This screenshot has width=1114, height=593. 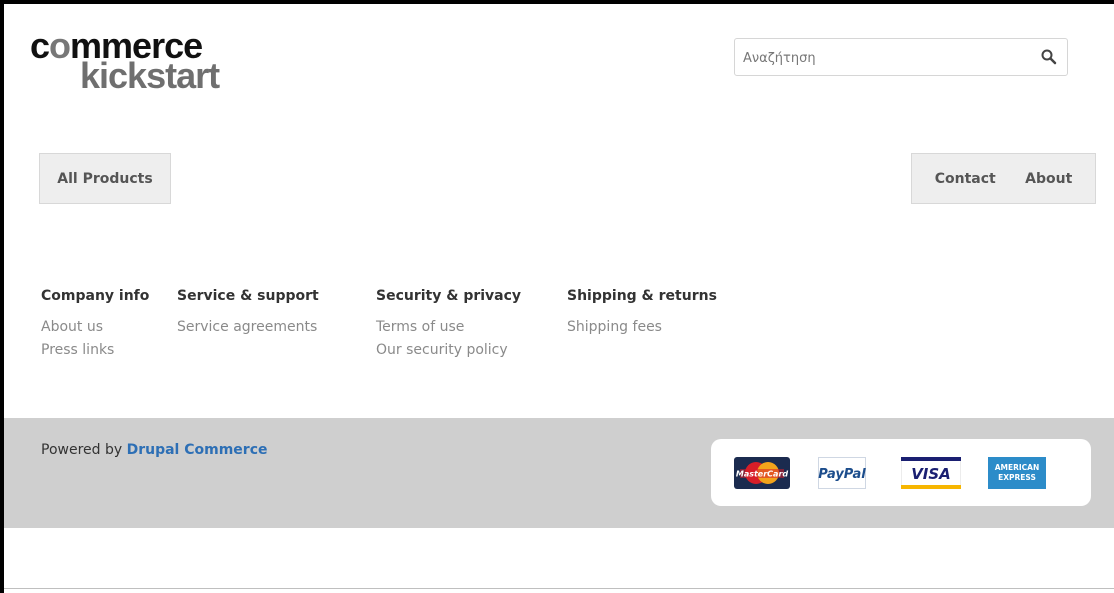 What do you see at coordinates (197, 450) in the screenshot?
I see `drupal-commerce-link: Drupal Commerce` at bounding box center [197, 450].